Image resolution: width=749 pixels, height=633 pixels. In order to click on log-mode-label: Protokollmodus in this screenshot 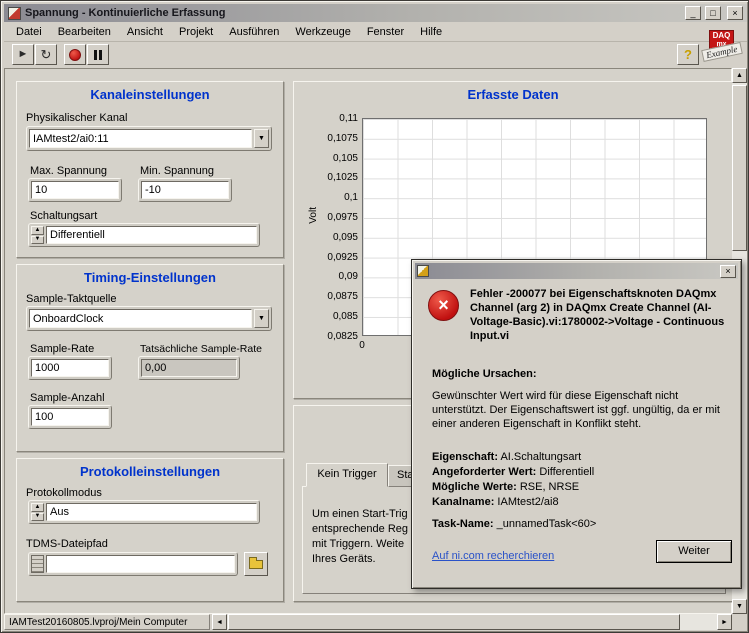, I will do `click(64, 493)`.